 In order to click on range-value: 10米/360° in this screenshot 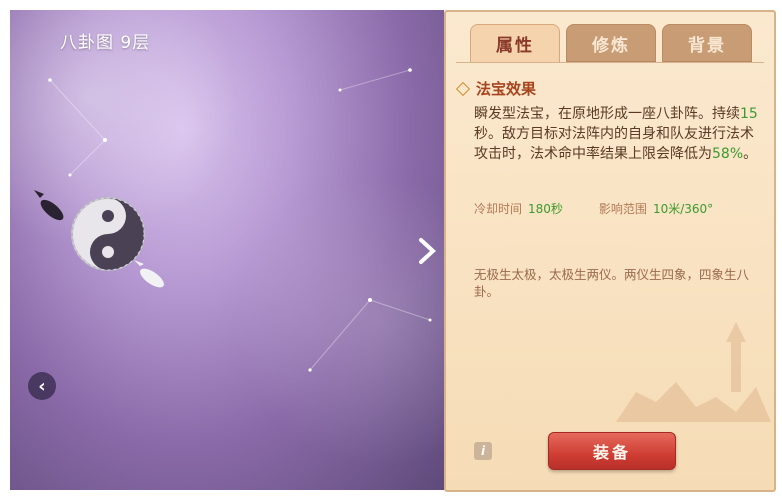, I will do `click(683, 209)`.